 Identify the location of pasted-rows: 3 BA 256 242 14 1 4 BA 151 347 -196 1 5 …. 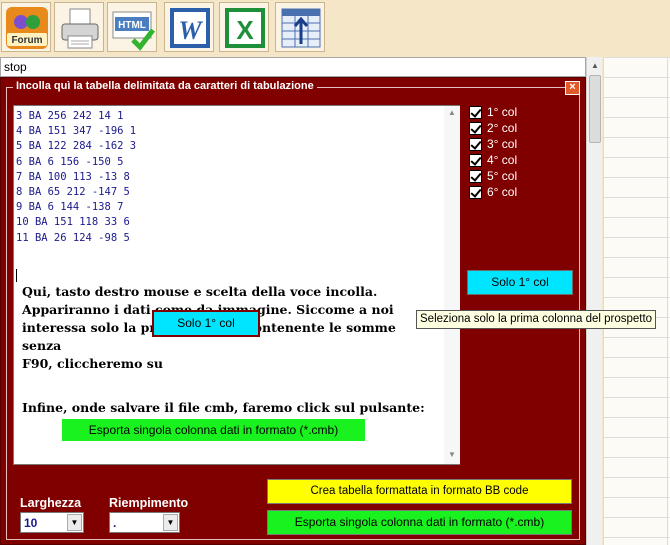
(76, 177).